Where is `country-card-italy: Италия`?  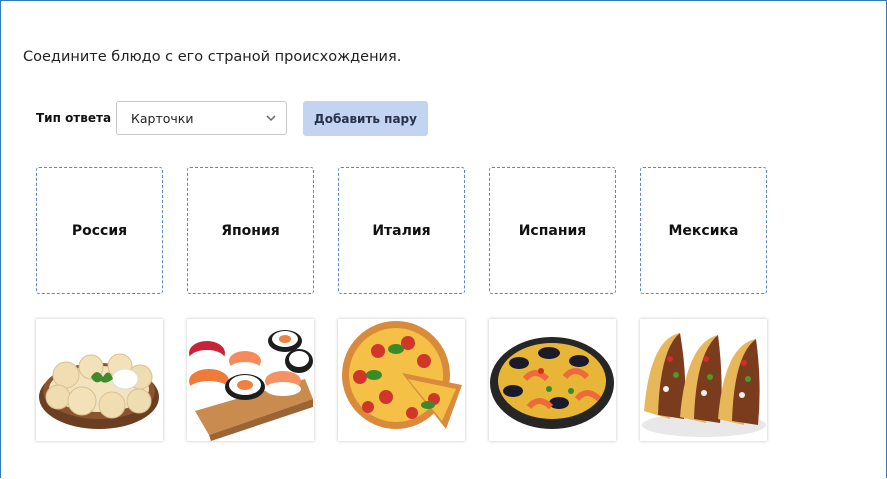
country-card-italy: Италия is located at coordinates (401, 230).